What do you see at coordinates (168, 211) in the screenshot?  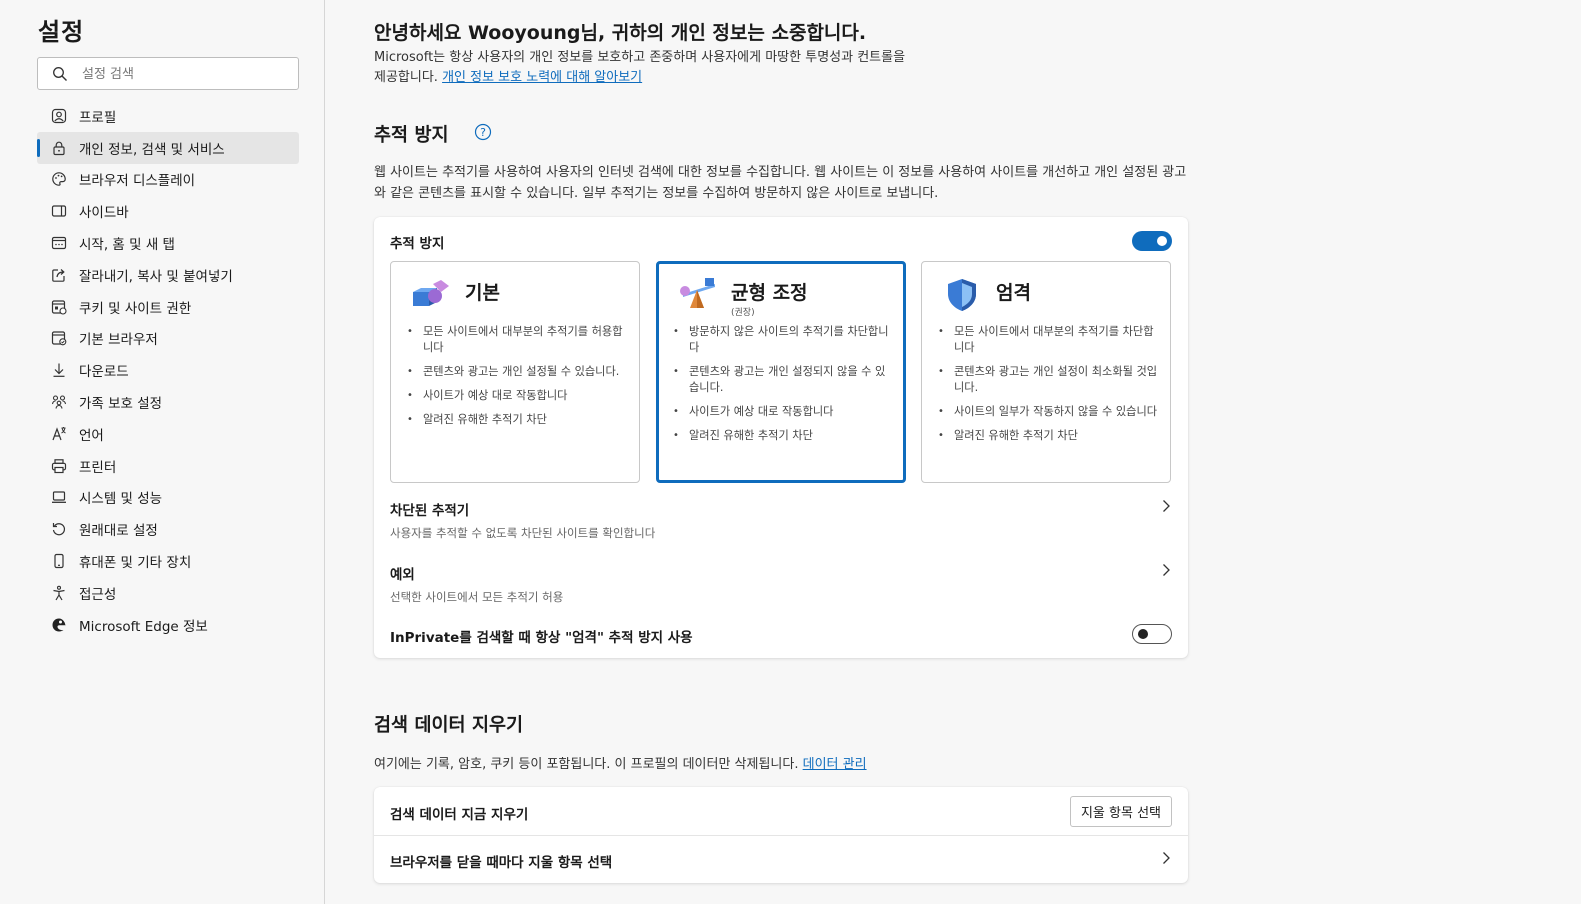 I see `sidebar-item-sidebar: 사이드바` at bounding box center [168, 211].